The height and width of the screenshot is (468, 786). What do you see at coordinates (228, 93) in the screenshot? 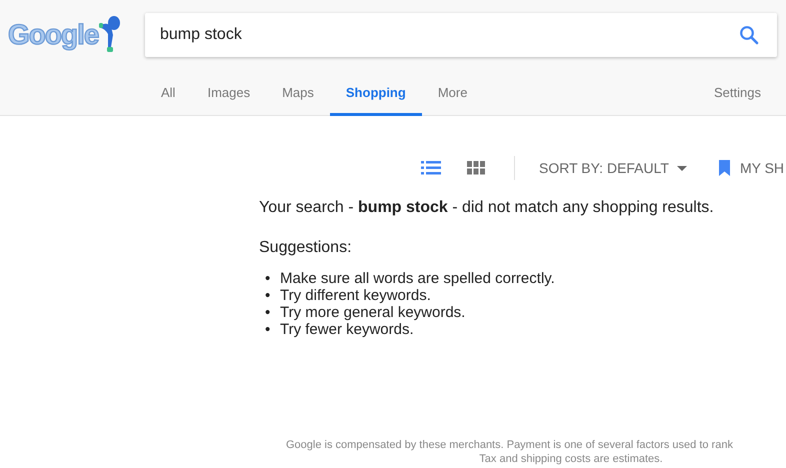
I see `nav-tab: Images` at bounding box center [228, 93].